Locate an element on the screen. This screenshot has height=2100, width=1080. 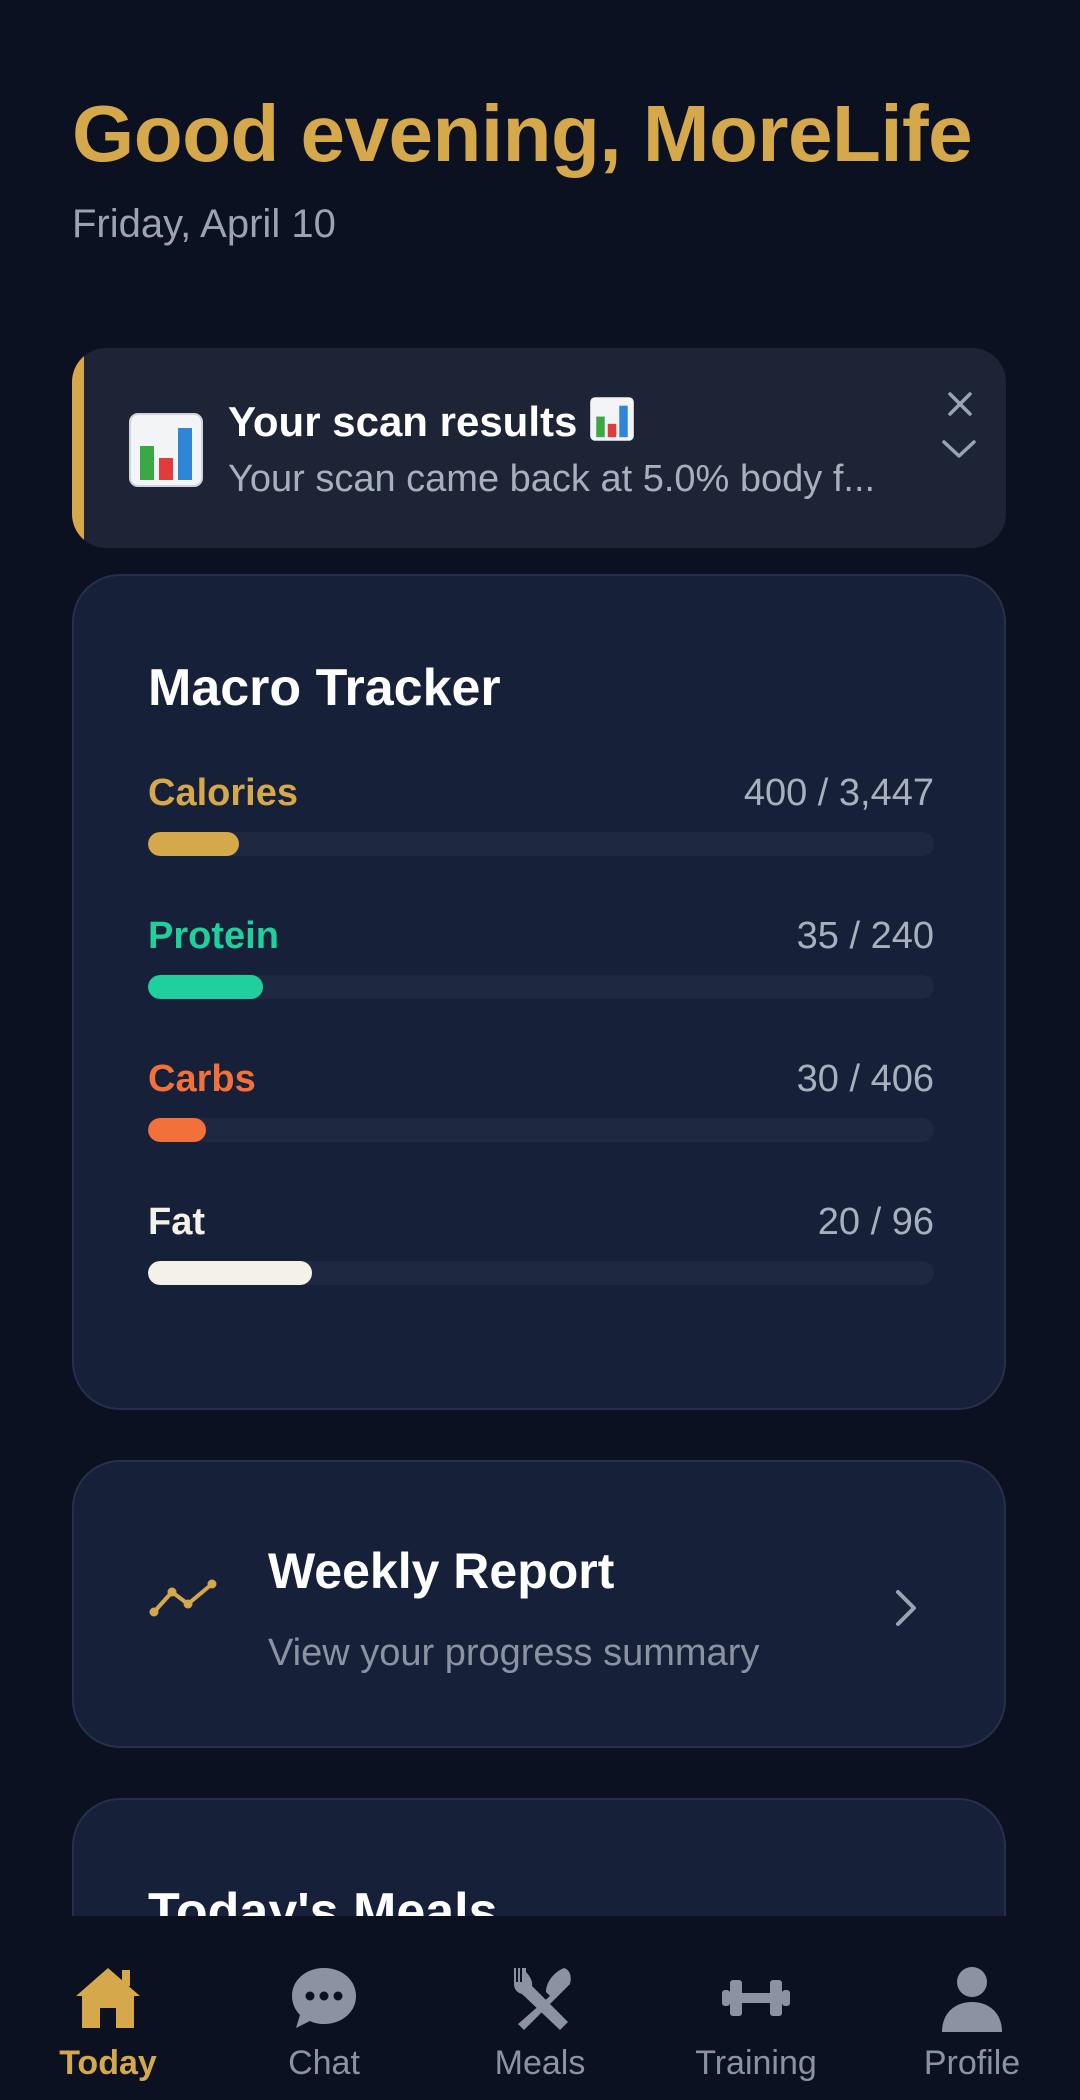
weekly-report-card: Weekly Report View your progress summary is located at coordinates (539, 1604).